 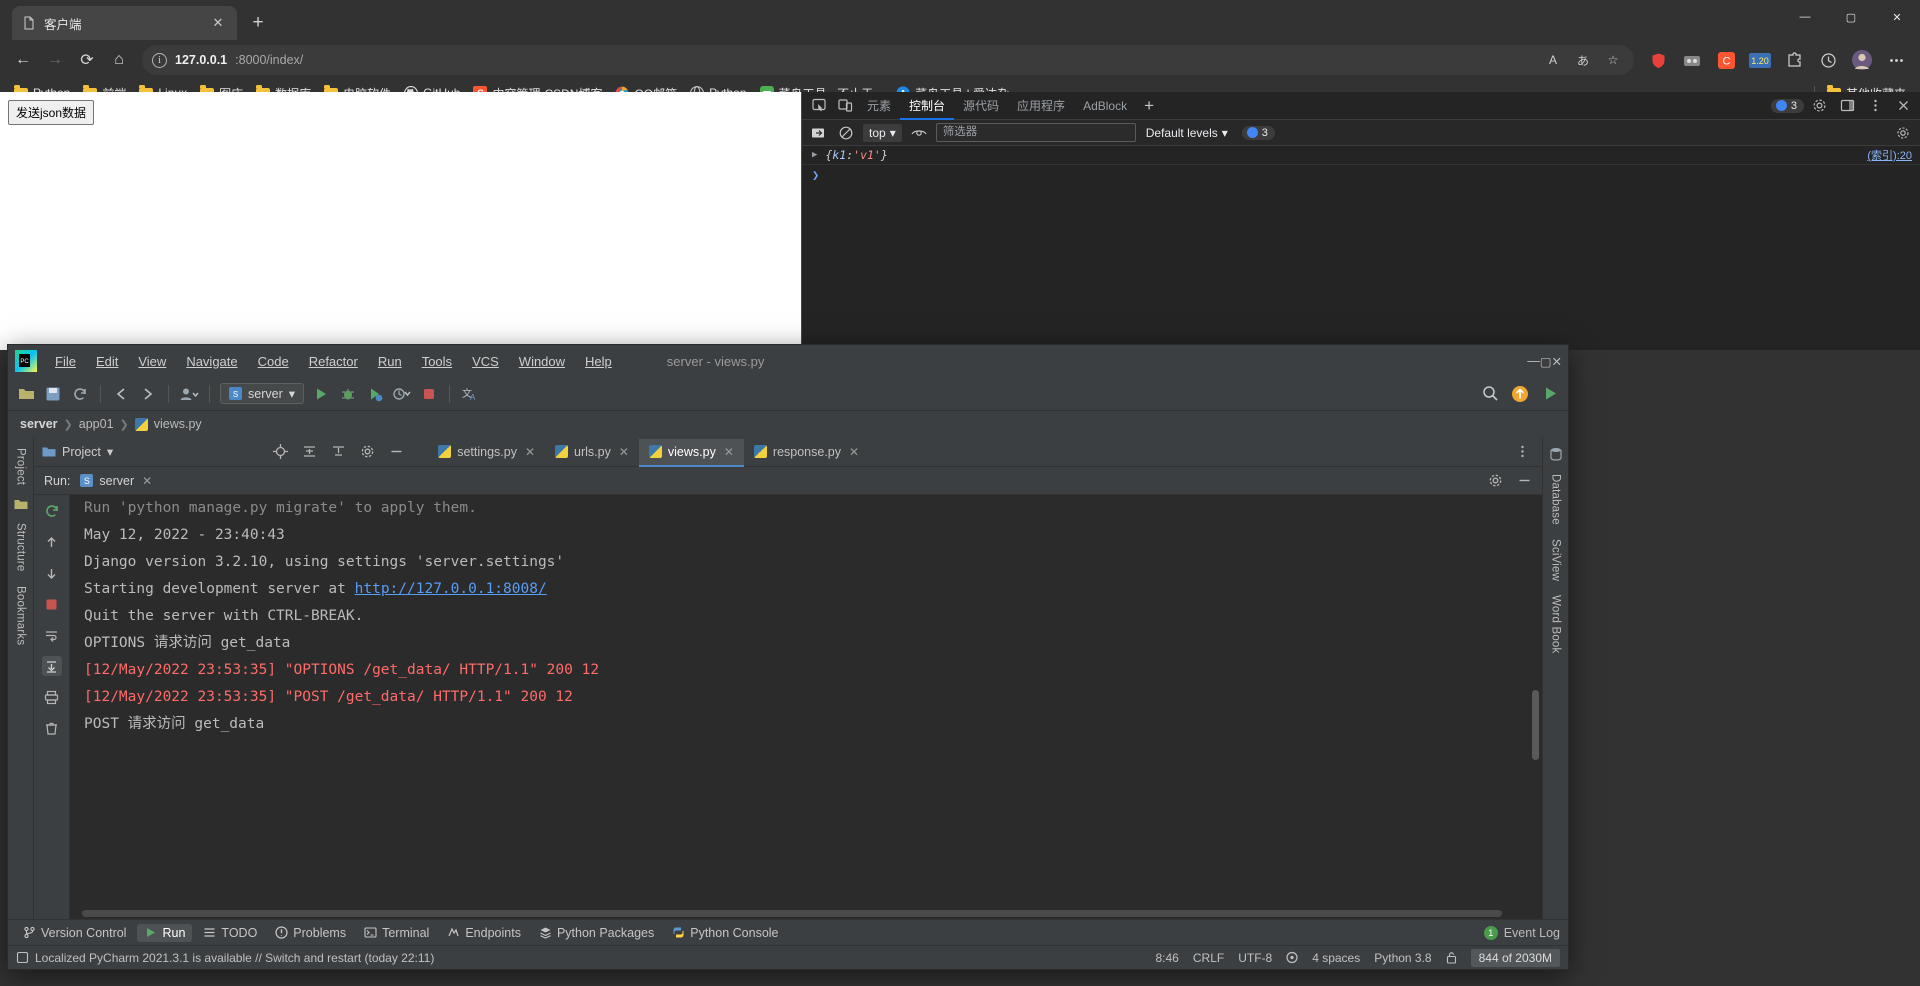 I want to click on console-horizontal-scrollbar, so click(x=792, y=913).